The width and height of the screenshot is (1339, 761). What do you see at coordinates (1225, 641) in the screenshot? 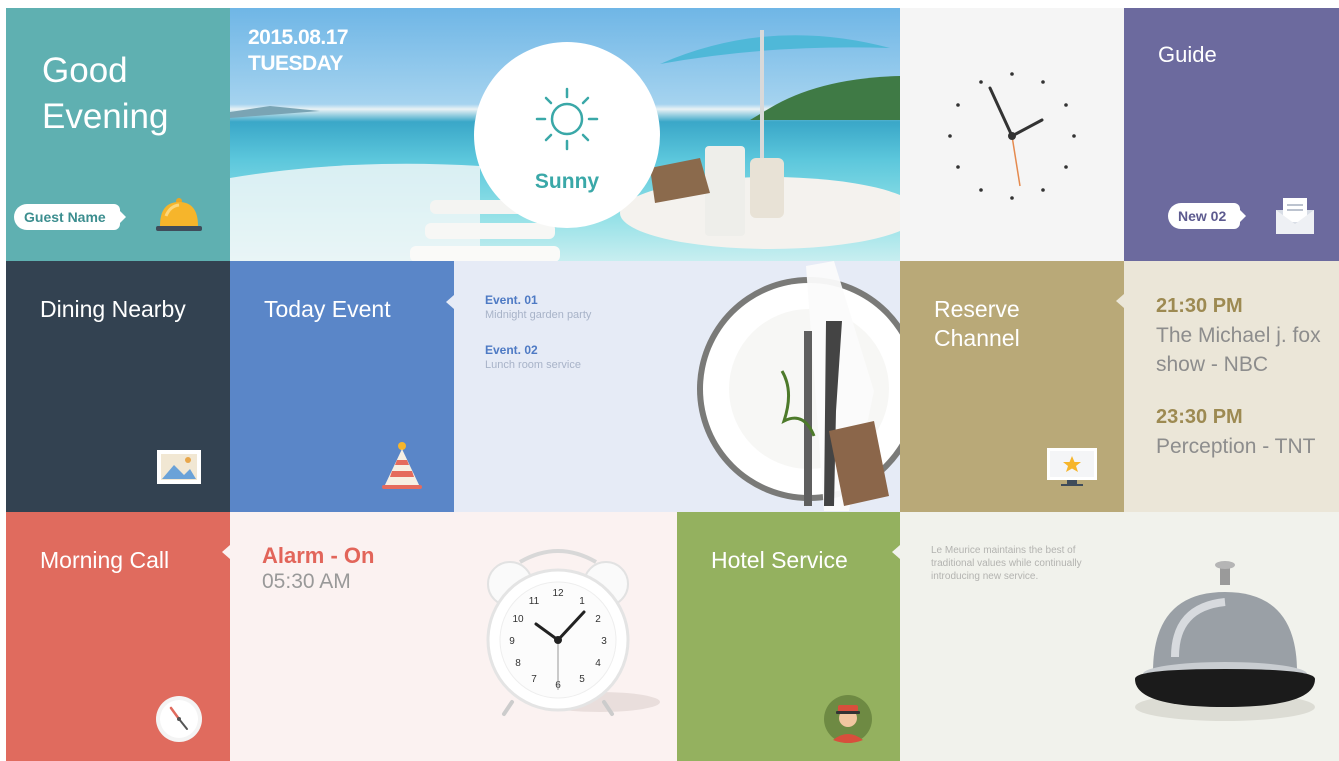
I see `service-bell-illustration` at bounding box center [1225, 641].